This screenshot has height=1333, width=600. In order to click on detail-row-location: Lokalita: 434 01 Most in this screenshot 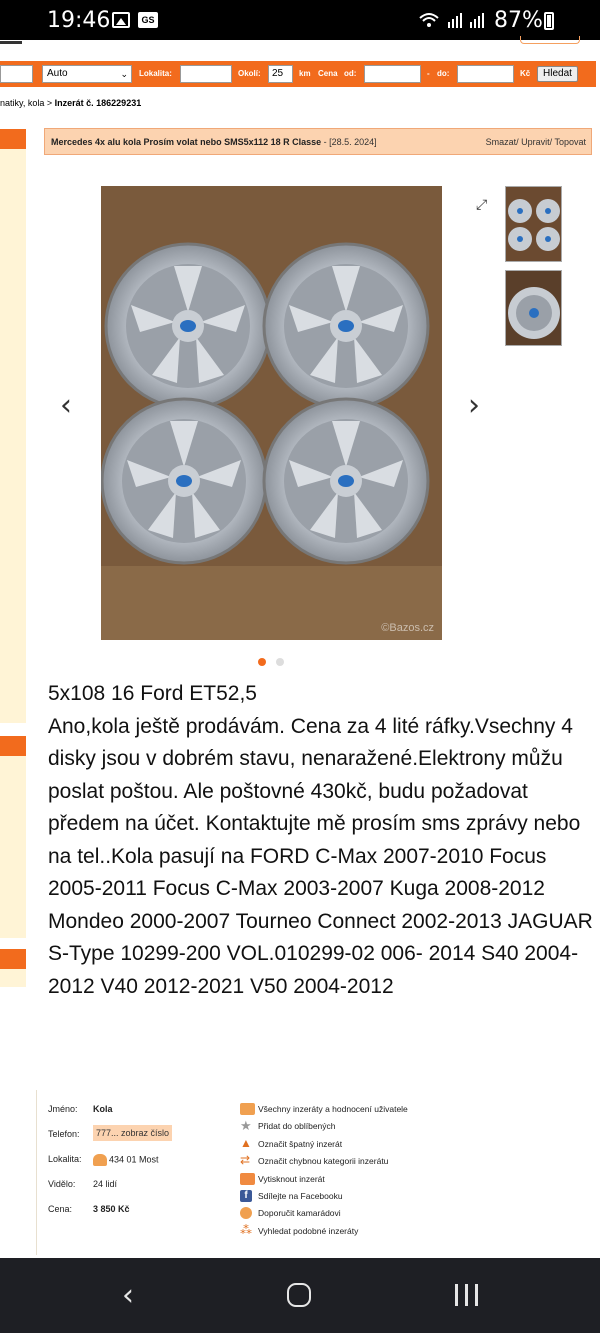, I will do `click(143, 1163)`.